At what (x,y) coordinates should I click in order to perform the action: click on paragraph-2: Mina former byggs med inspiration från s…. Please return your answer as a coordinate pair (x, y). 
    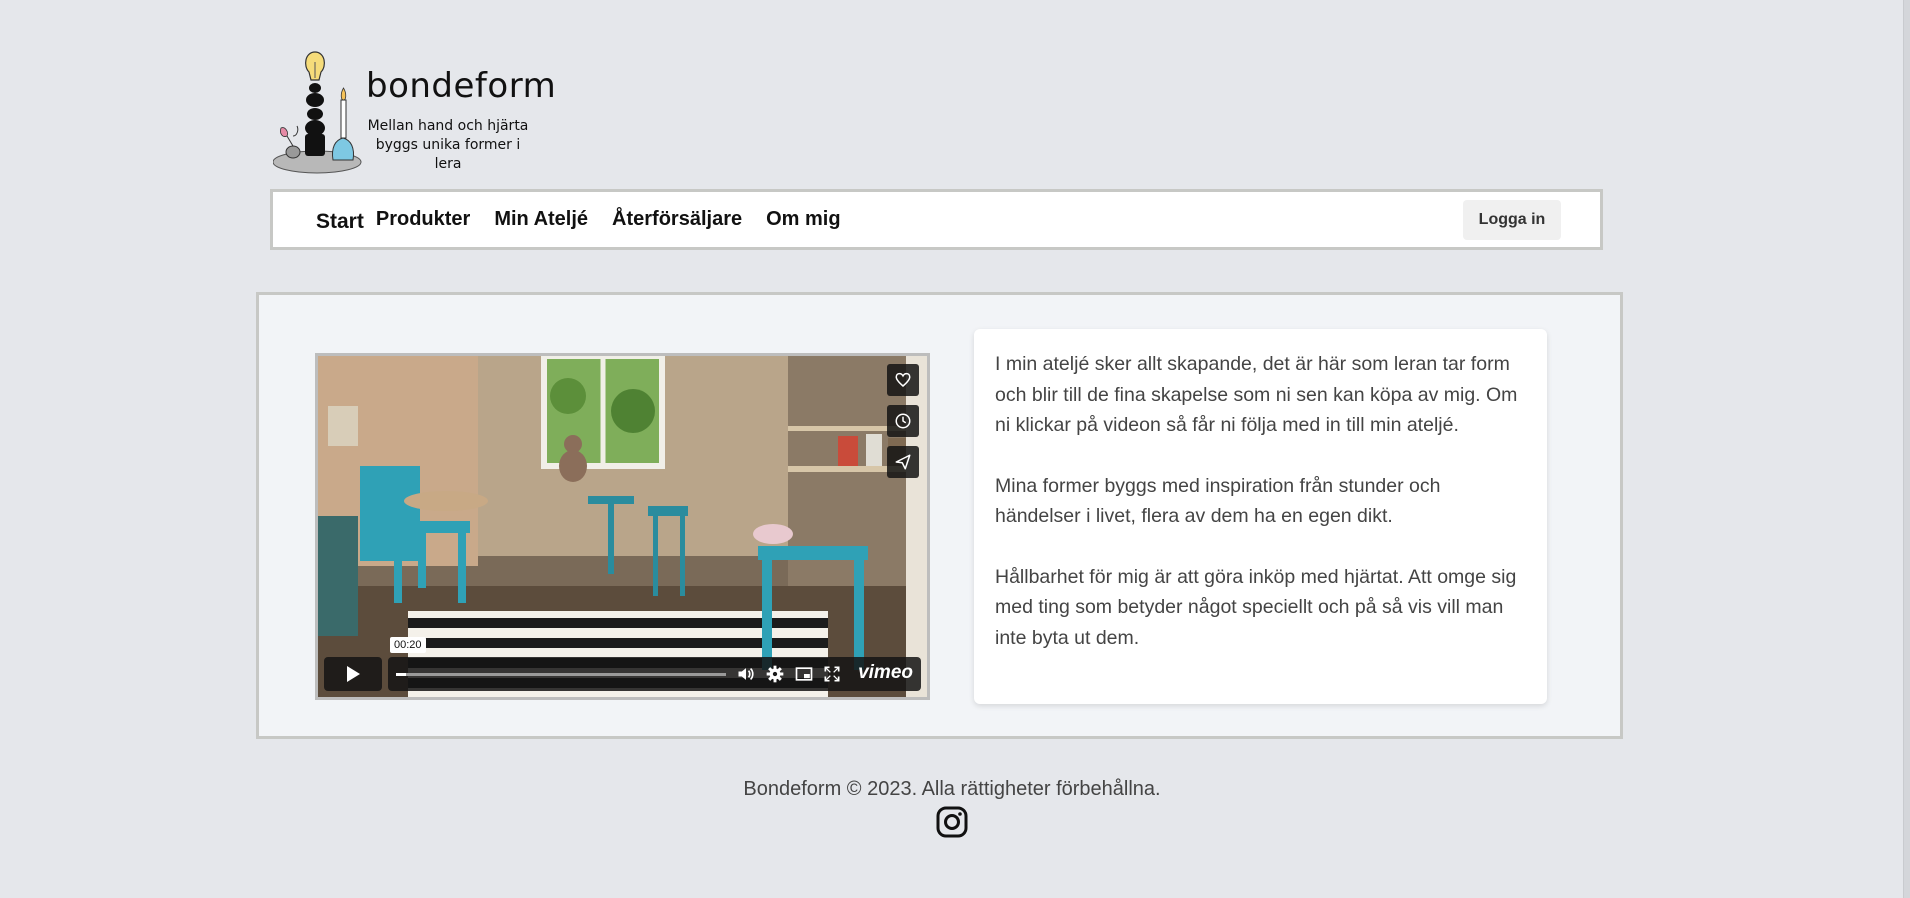
    Looking at the image, I should click on (1218, 501).